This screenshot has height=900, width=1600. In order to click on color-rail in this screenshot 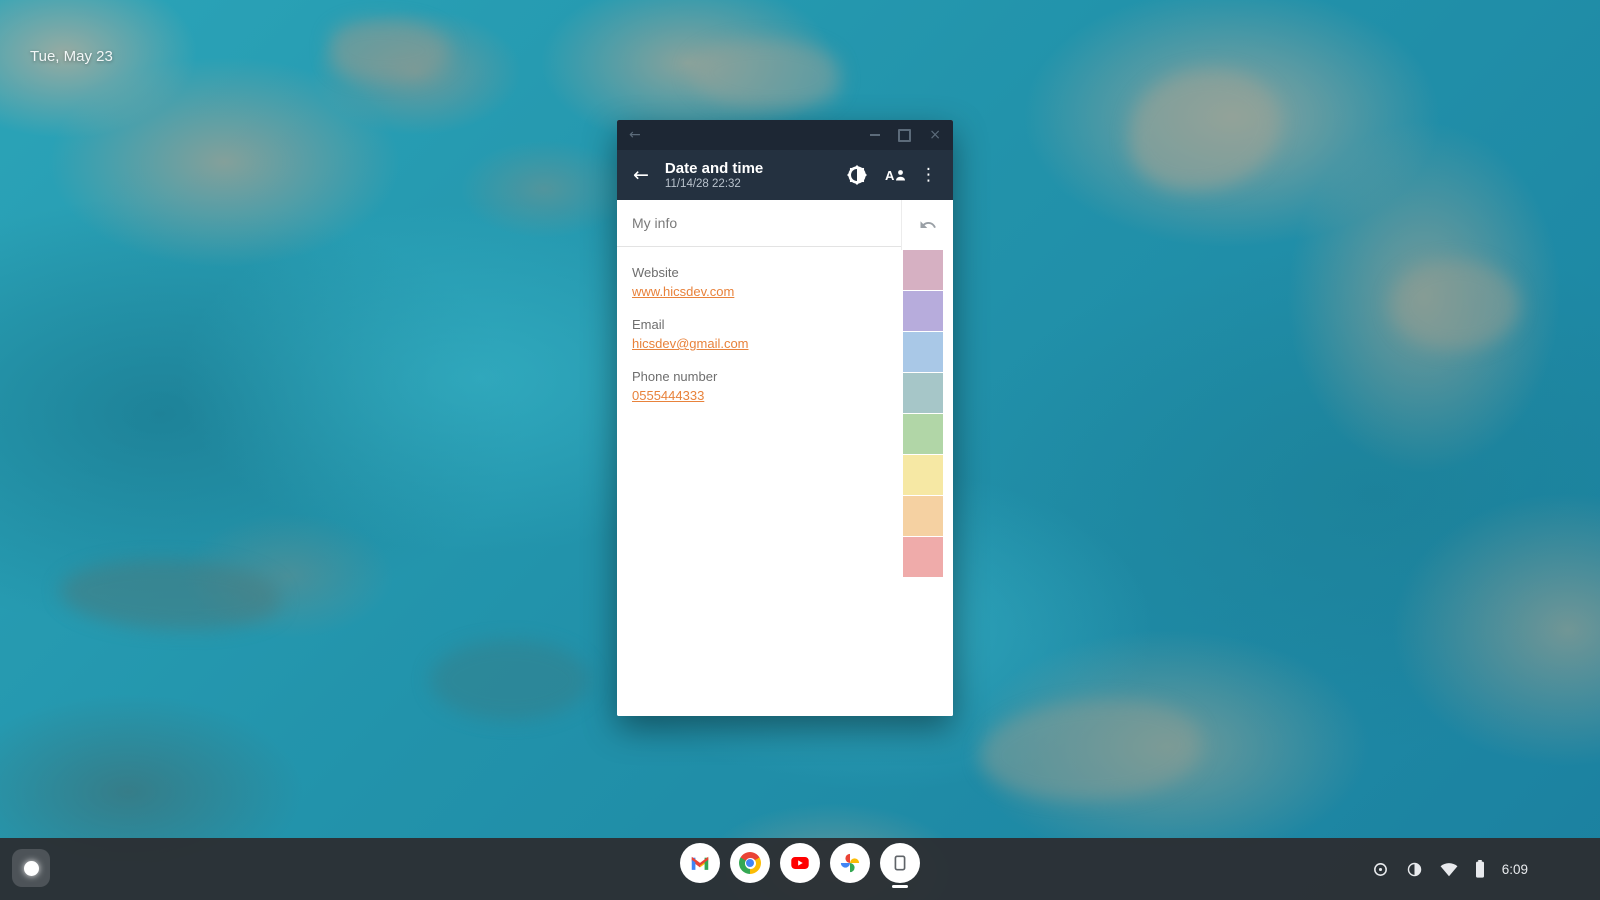, I will do `click(927, 458)`.